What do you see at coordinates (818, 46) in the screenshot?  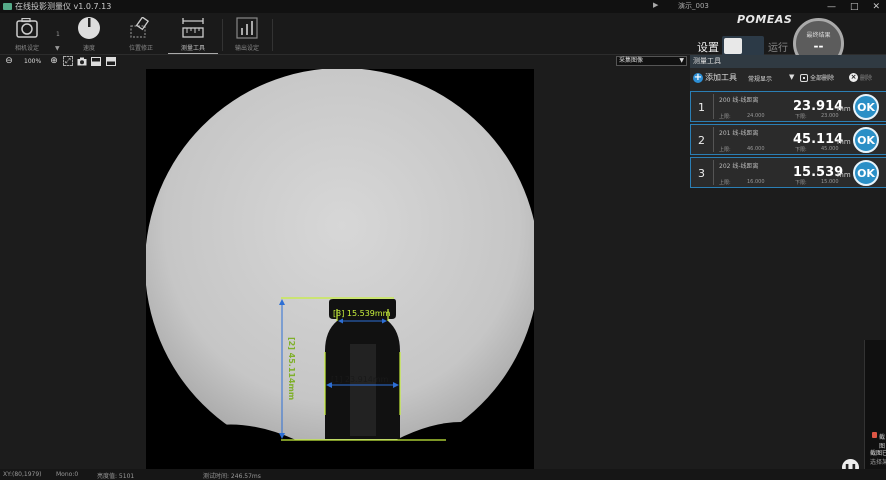 I see `final-result-value: --` at bounding box center [818, 46].